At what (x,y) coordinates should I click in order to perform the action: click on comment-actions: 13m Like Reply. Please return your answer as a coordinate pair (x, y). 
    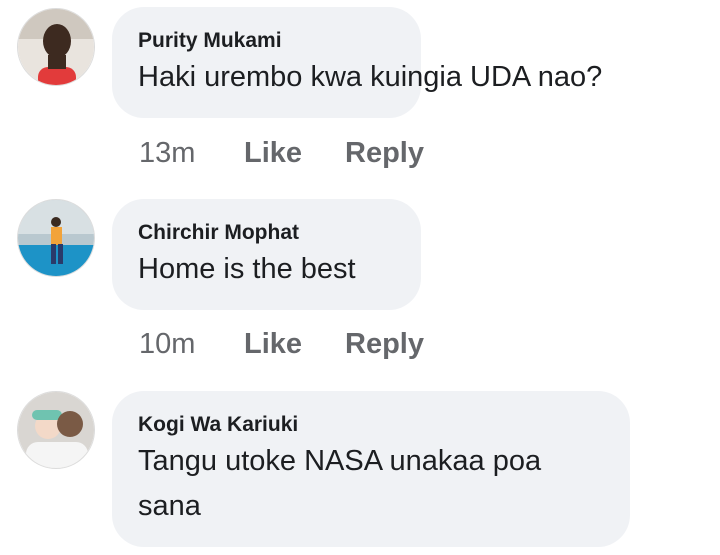
    Looking at the image, I should click on (281, 153).